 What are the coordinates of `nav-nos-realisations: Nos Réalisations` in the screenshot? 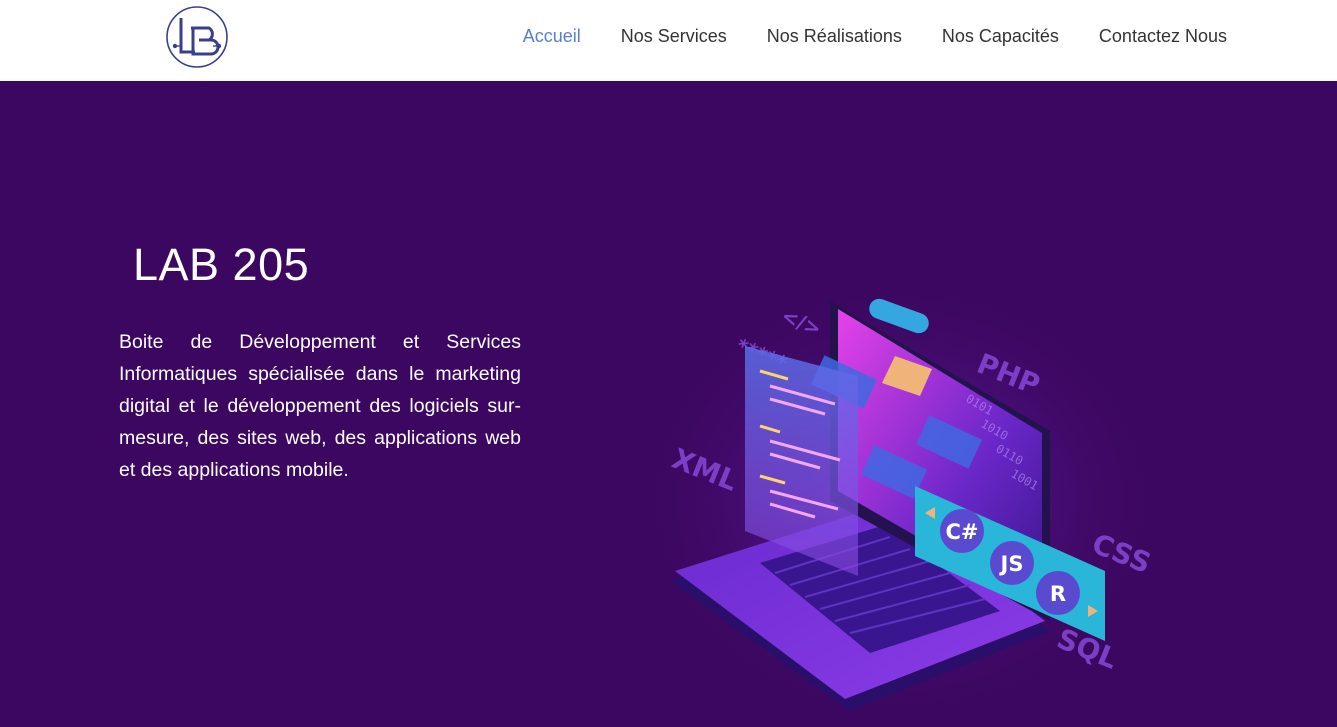 It's located at (834, 36).